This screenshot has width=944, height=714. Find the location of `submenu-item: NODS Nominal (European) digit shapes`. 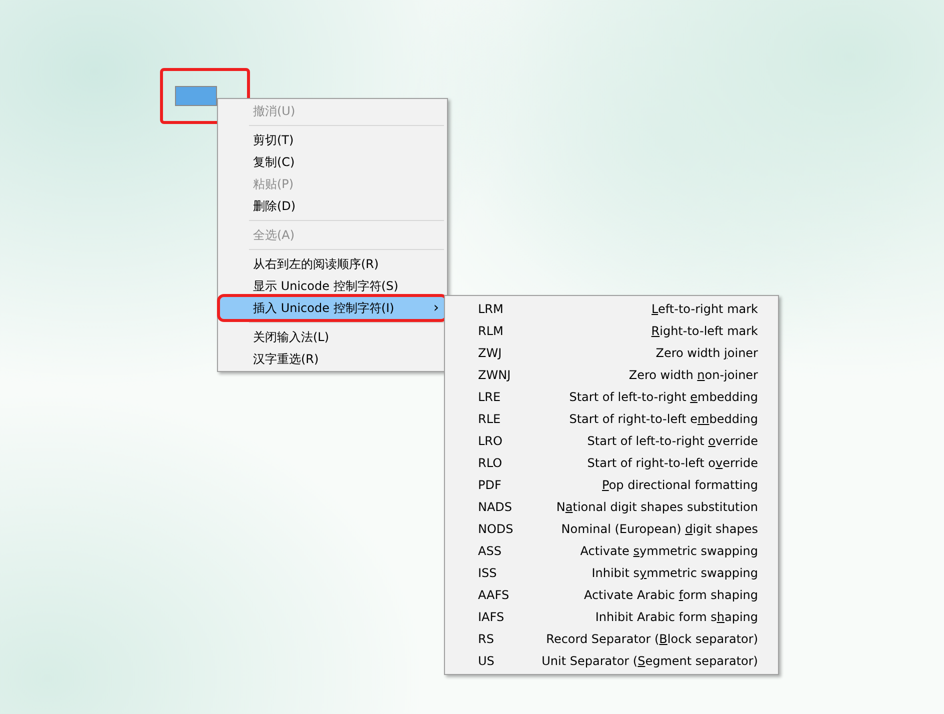

submenu-item: NODS Nominal (European) digit shapes is located at coordinates (611, 529).